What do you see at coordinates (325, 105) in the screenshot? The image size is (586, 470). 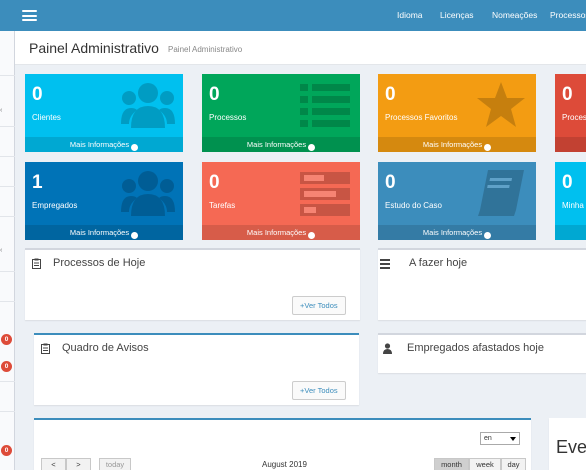 I see `list-icon` at bounding box center [325, 105].